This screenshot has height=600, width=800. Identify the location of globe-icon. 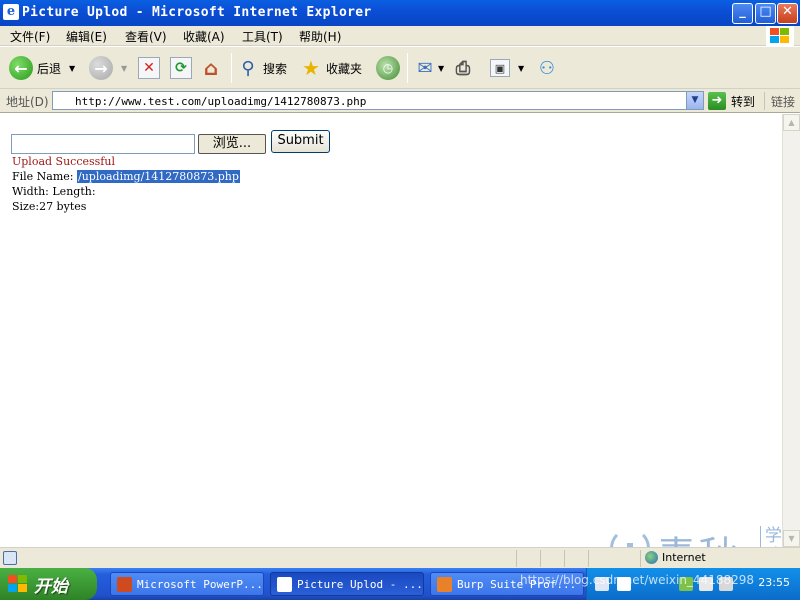
(651, 557).